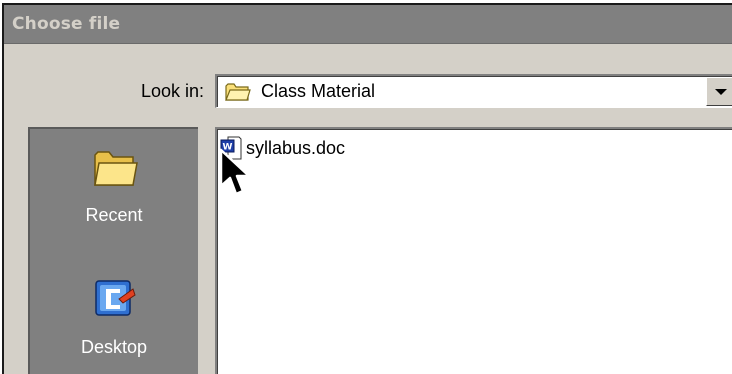 The image size is (732, 374). Describe the element at coordinates (368, 24) in the screenshot. I see `title-bar: Choose file` at that location.